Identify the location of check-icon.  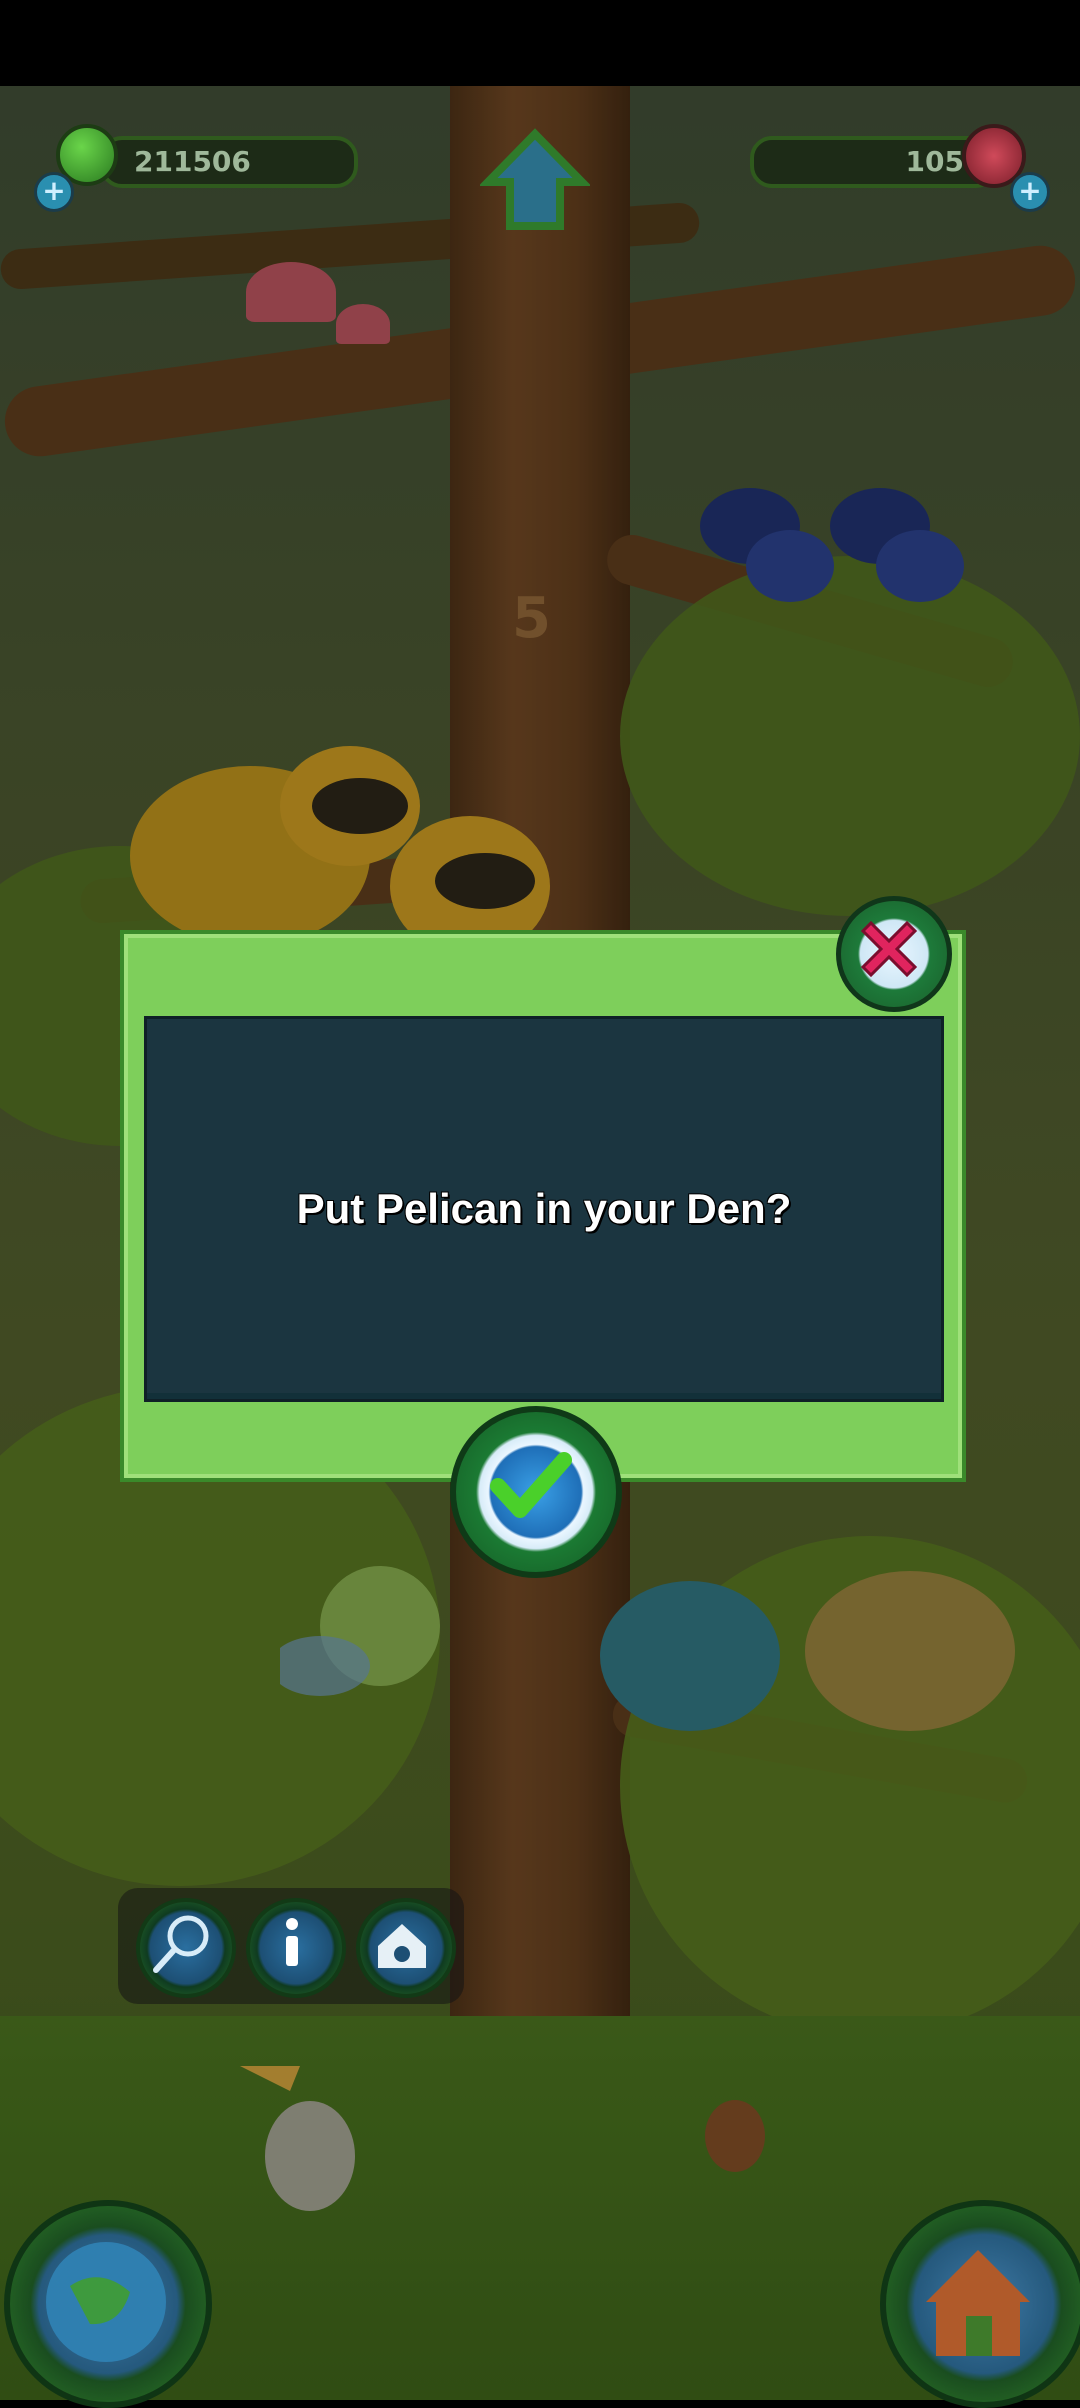
(531, 1485).